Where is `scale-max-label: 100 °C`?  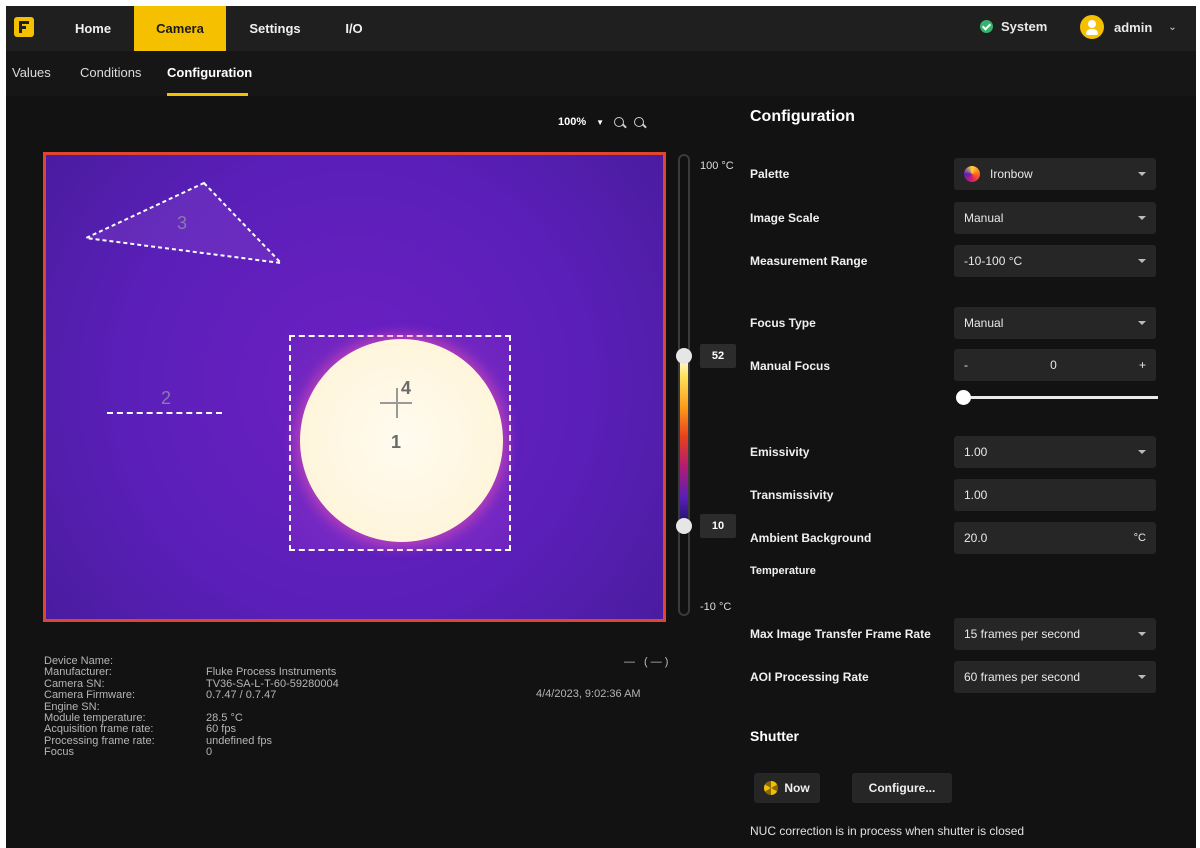
scale-max-label: 100 °C is located at coordinates (717, 166).